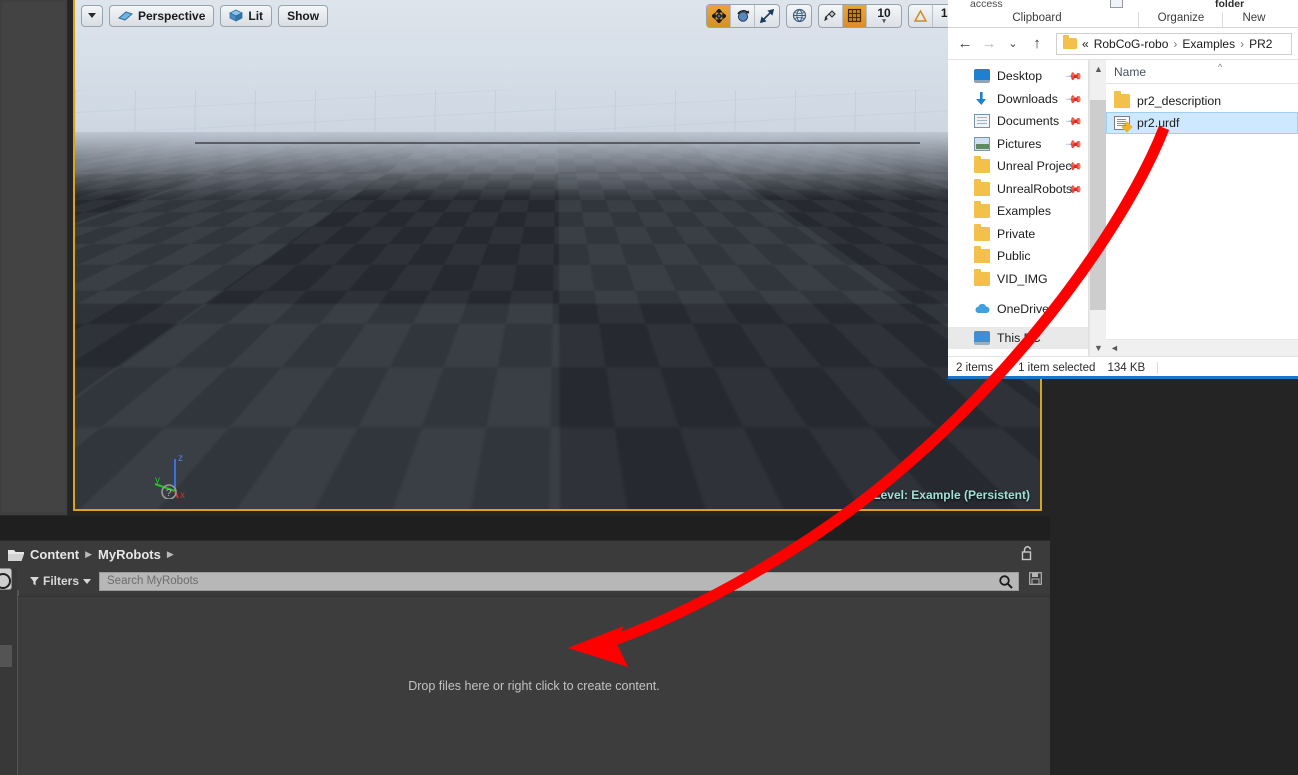 The image size is (1298, 775). Describe the element at coordinates (767, 16) in the screenshot. I see `scale-gizmo-button` at that location.